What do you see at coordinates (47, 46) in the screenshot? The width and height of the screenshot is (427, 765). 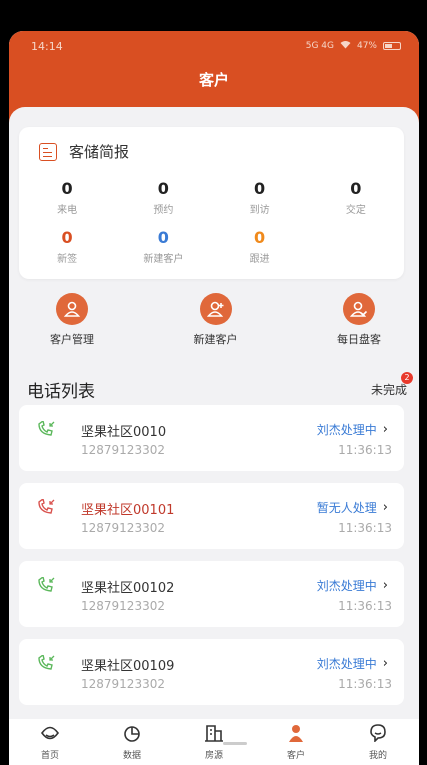 I see `status-time: 14:14` at bounding box center [47, 46].